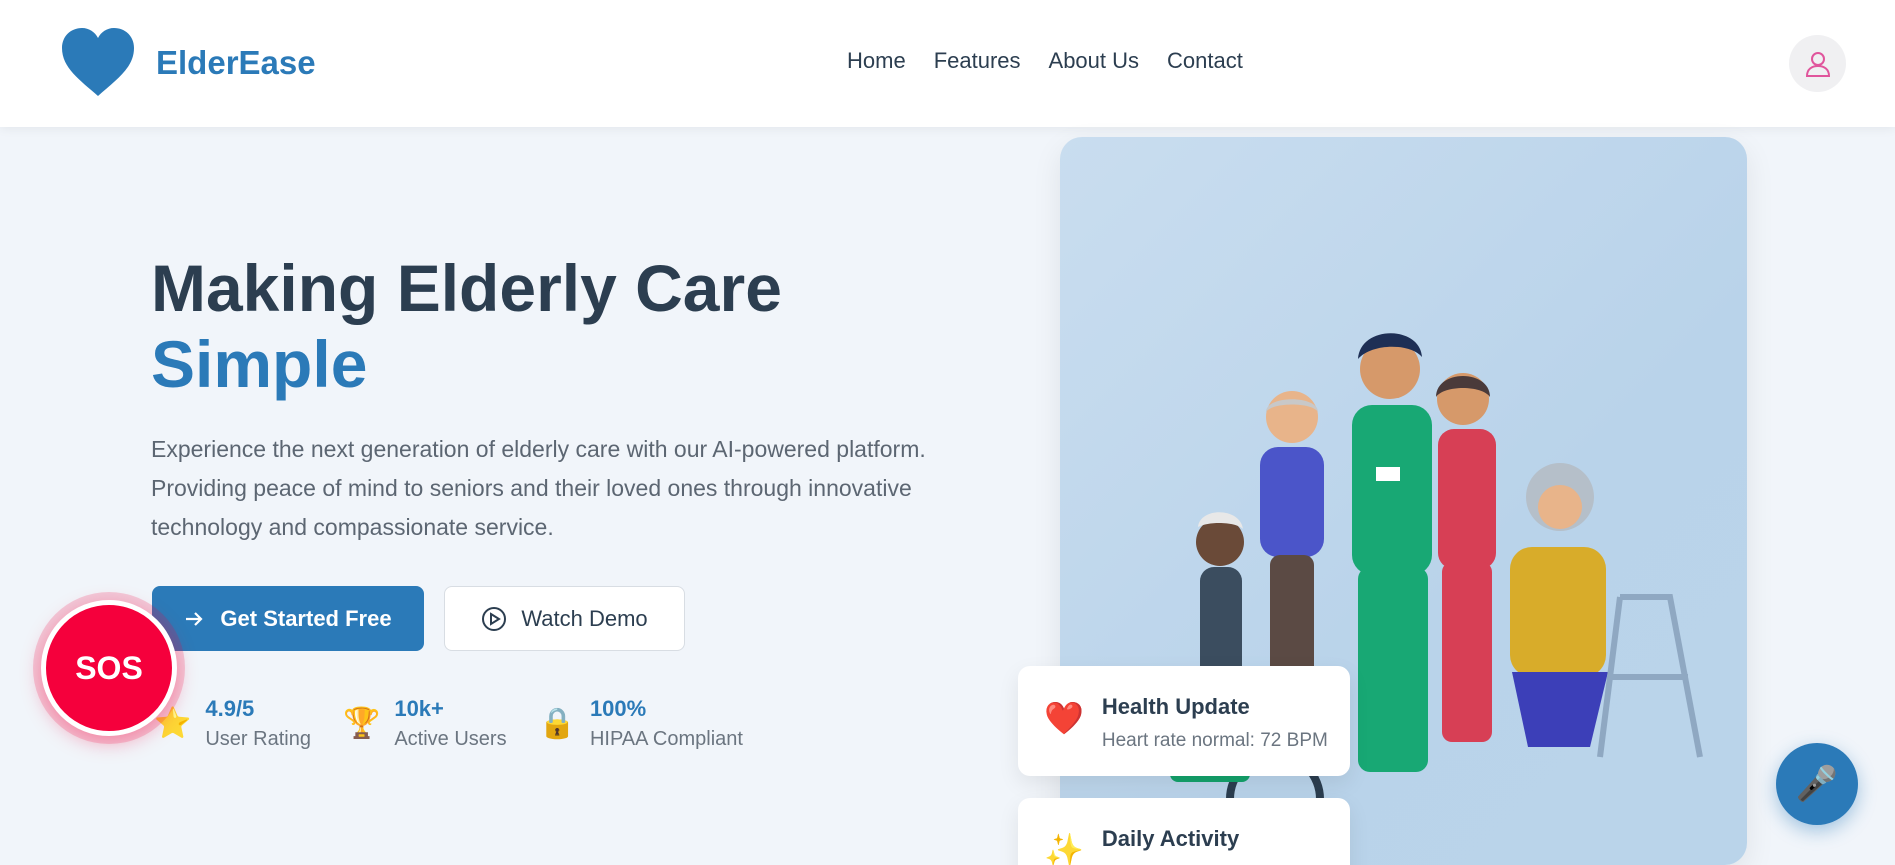 This screenshot has width=1895, height=865. What do you see at coordinates (1466, 557) in the screenshot?
I see `caregiver-woman-figure` at bounding box center [1466, 557].